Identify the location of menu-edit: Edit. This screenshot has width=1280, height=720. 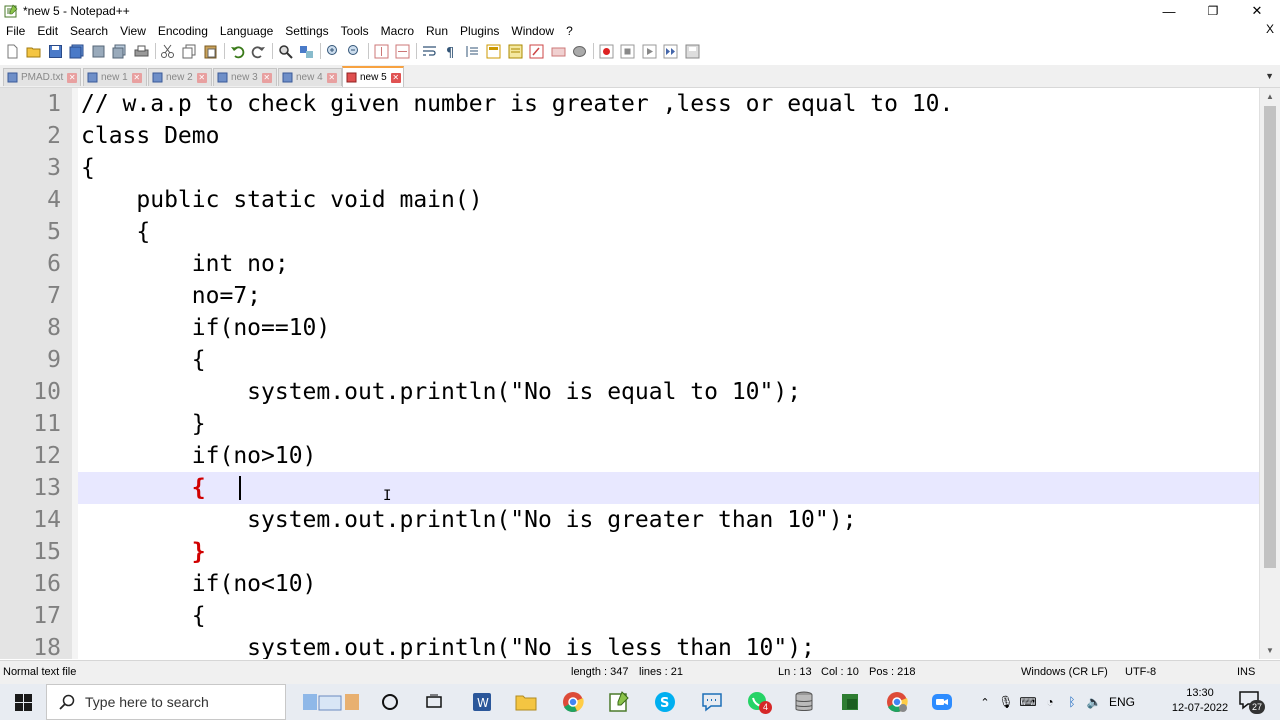
(47, 31).